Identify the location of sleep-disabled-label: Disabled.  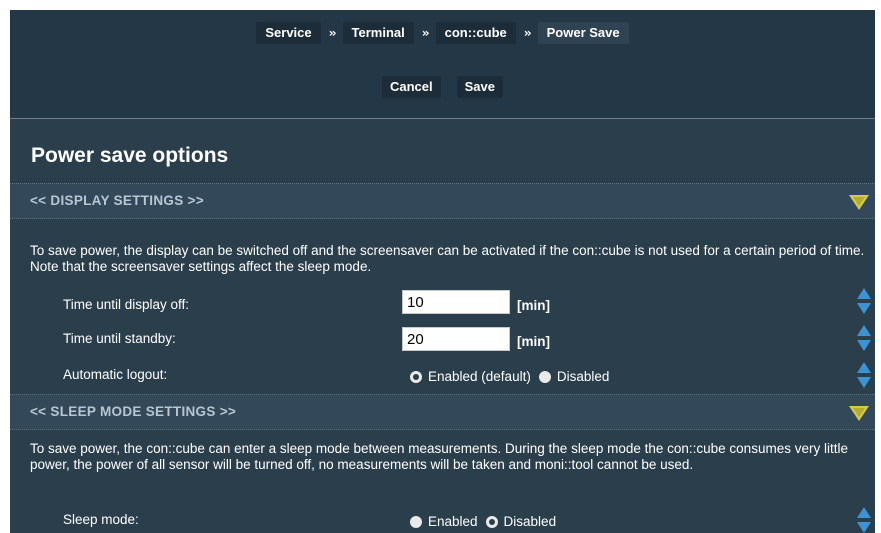
(530, 521).